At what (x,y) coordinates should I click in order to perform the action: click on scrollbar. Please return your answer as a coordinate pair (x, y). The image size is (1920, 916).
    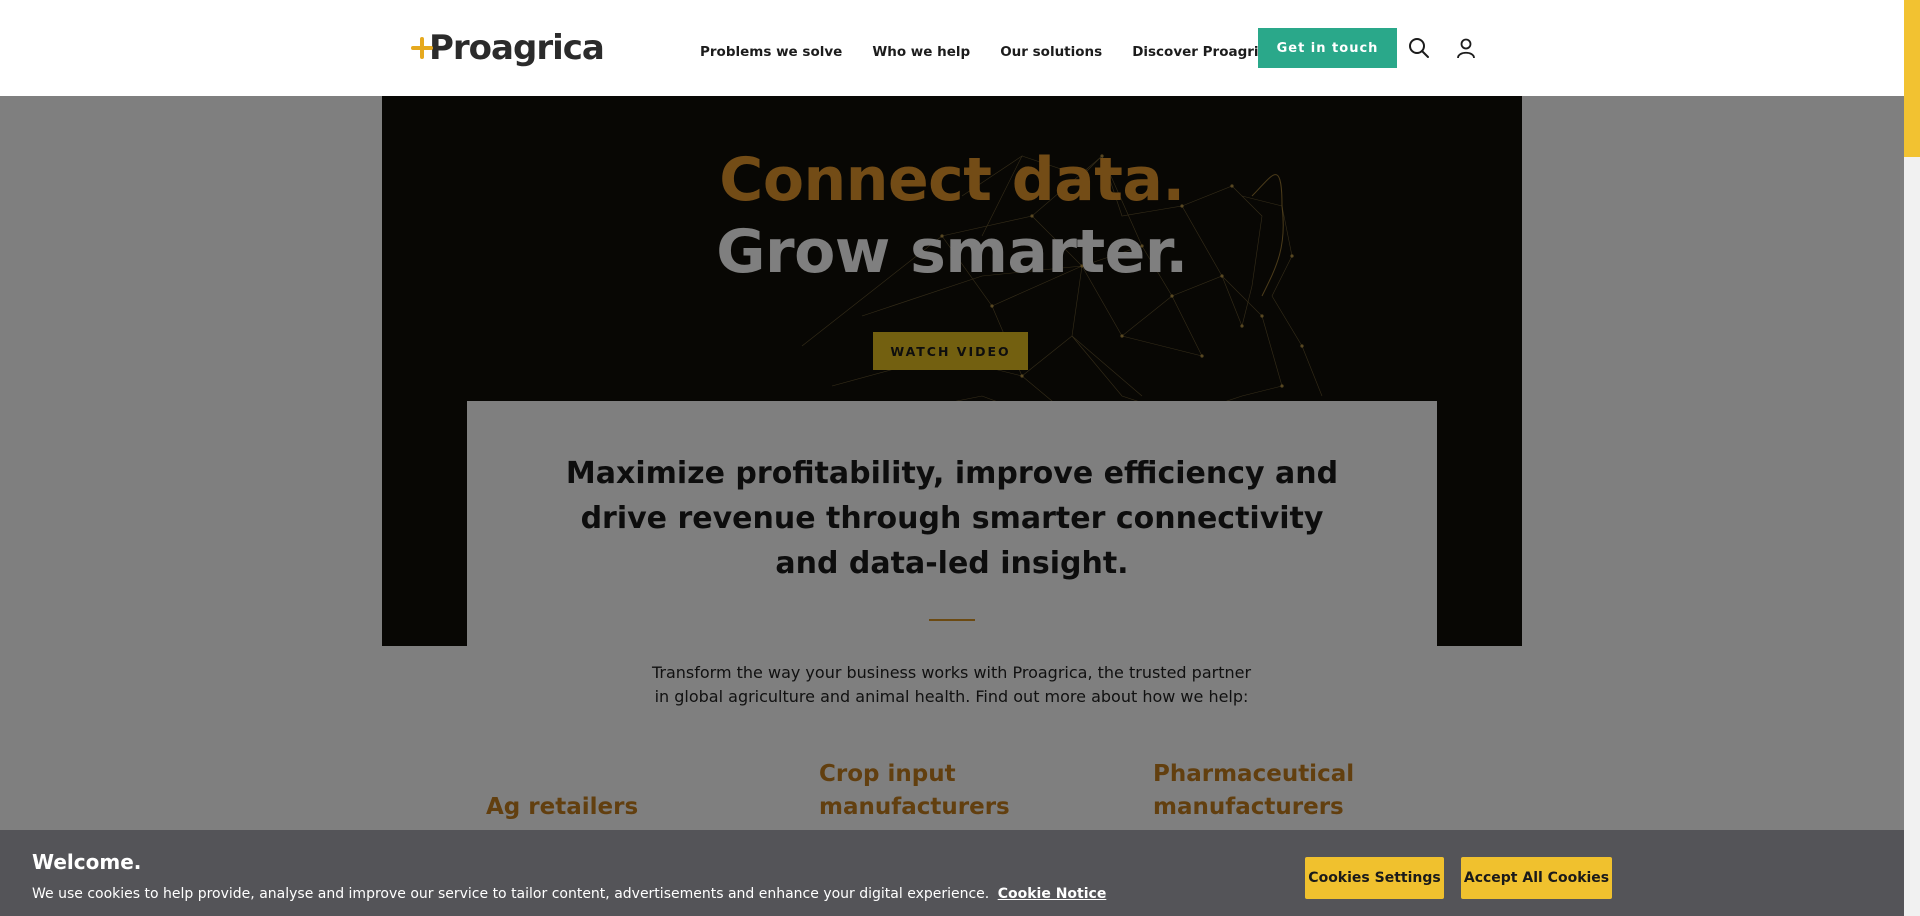
    Looking at the image, I should click on (1912, 458).